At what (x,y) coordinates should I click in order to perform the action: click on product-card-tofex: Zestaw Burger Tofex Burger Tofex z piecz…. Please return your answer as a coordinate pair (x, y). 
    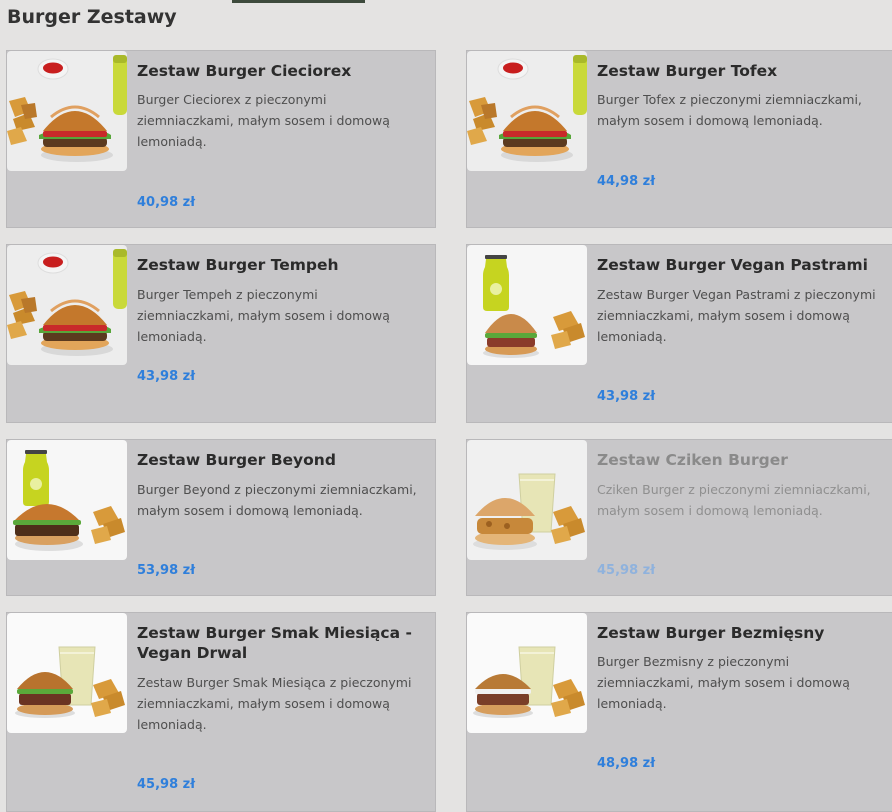
    Looking at the image, I should click on (679, 139).